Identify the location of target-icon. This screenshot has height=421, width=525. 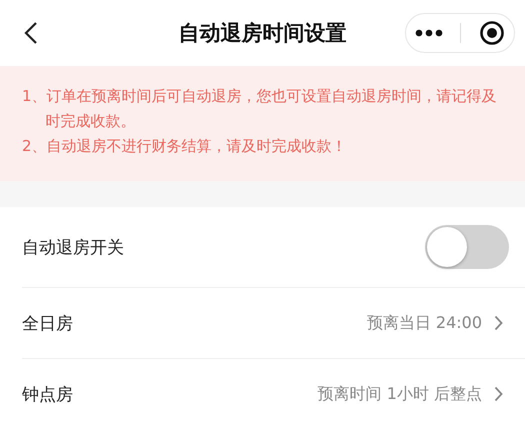
(492, 33).